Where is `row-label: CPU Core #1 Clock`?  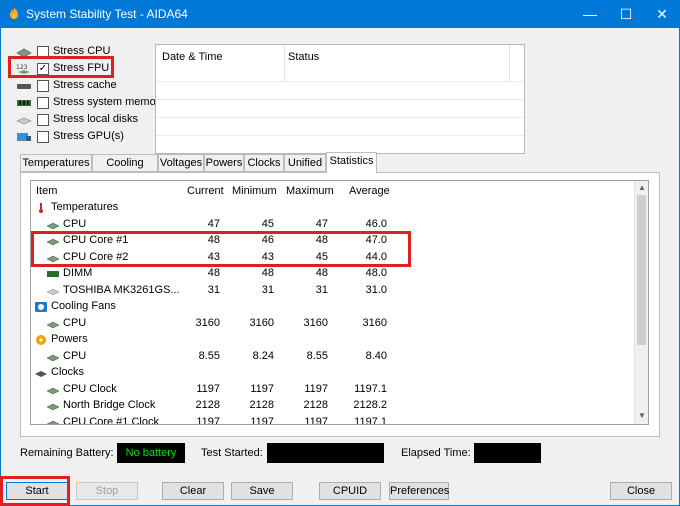 row-label: CPU Core #1 Clock is located at coordinates (111, 420).